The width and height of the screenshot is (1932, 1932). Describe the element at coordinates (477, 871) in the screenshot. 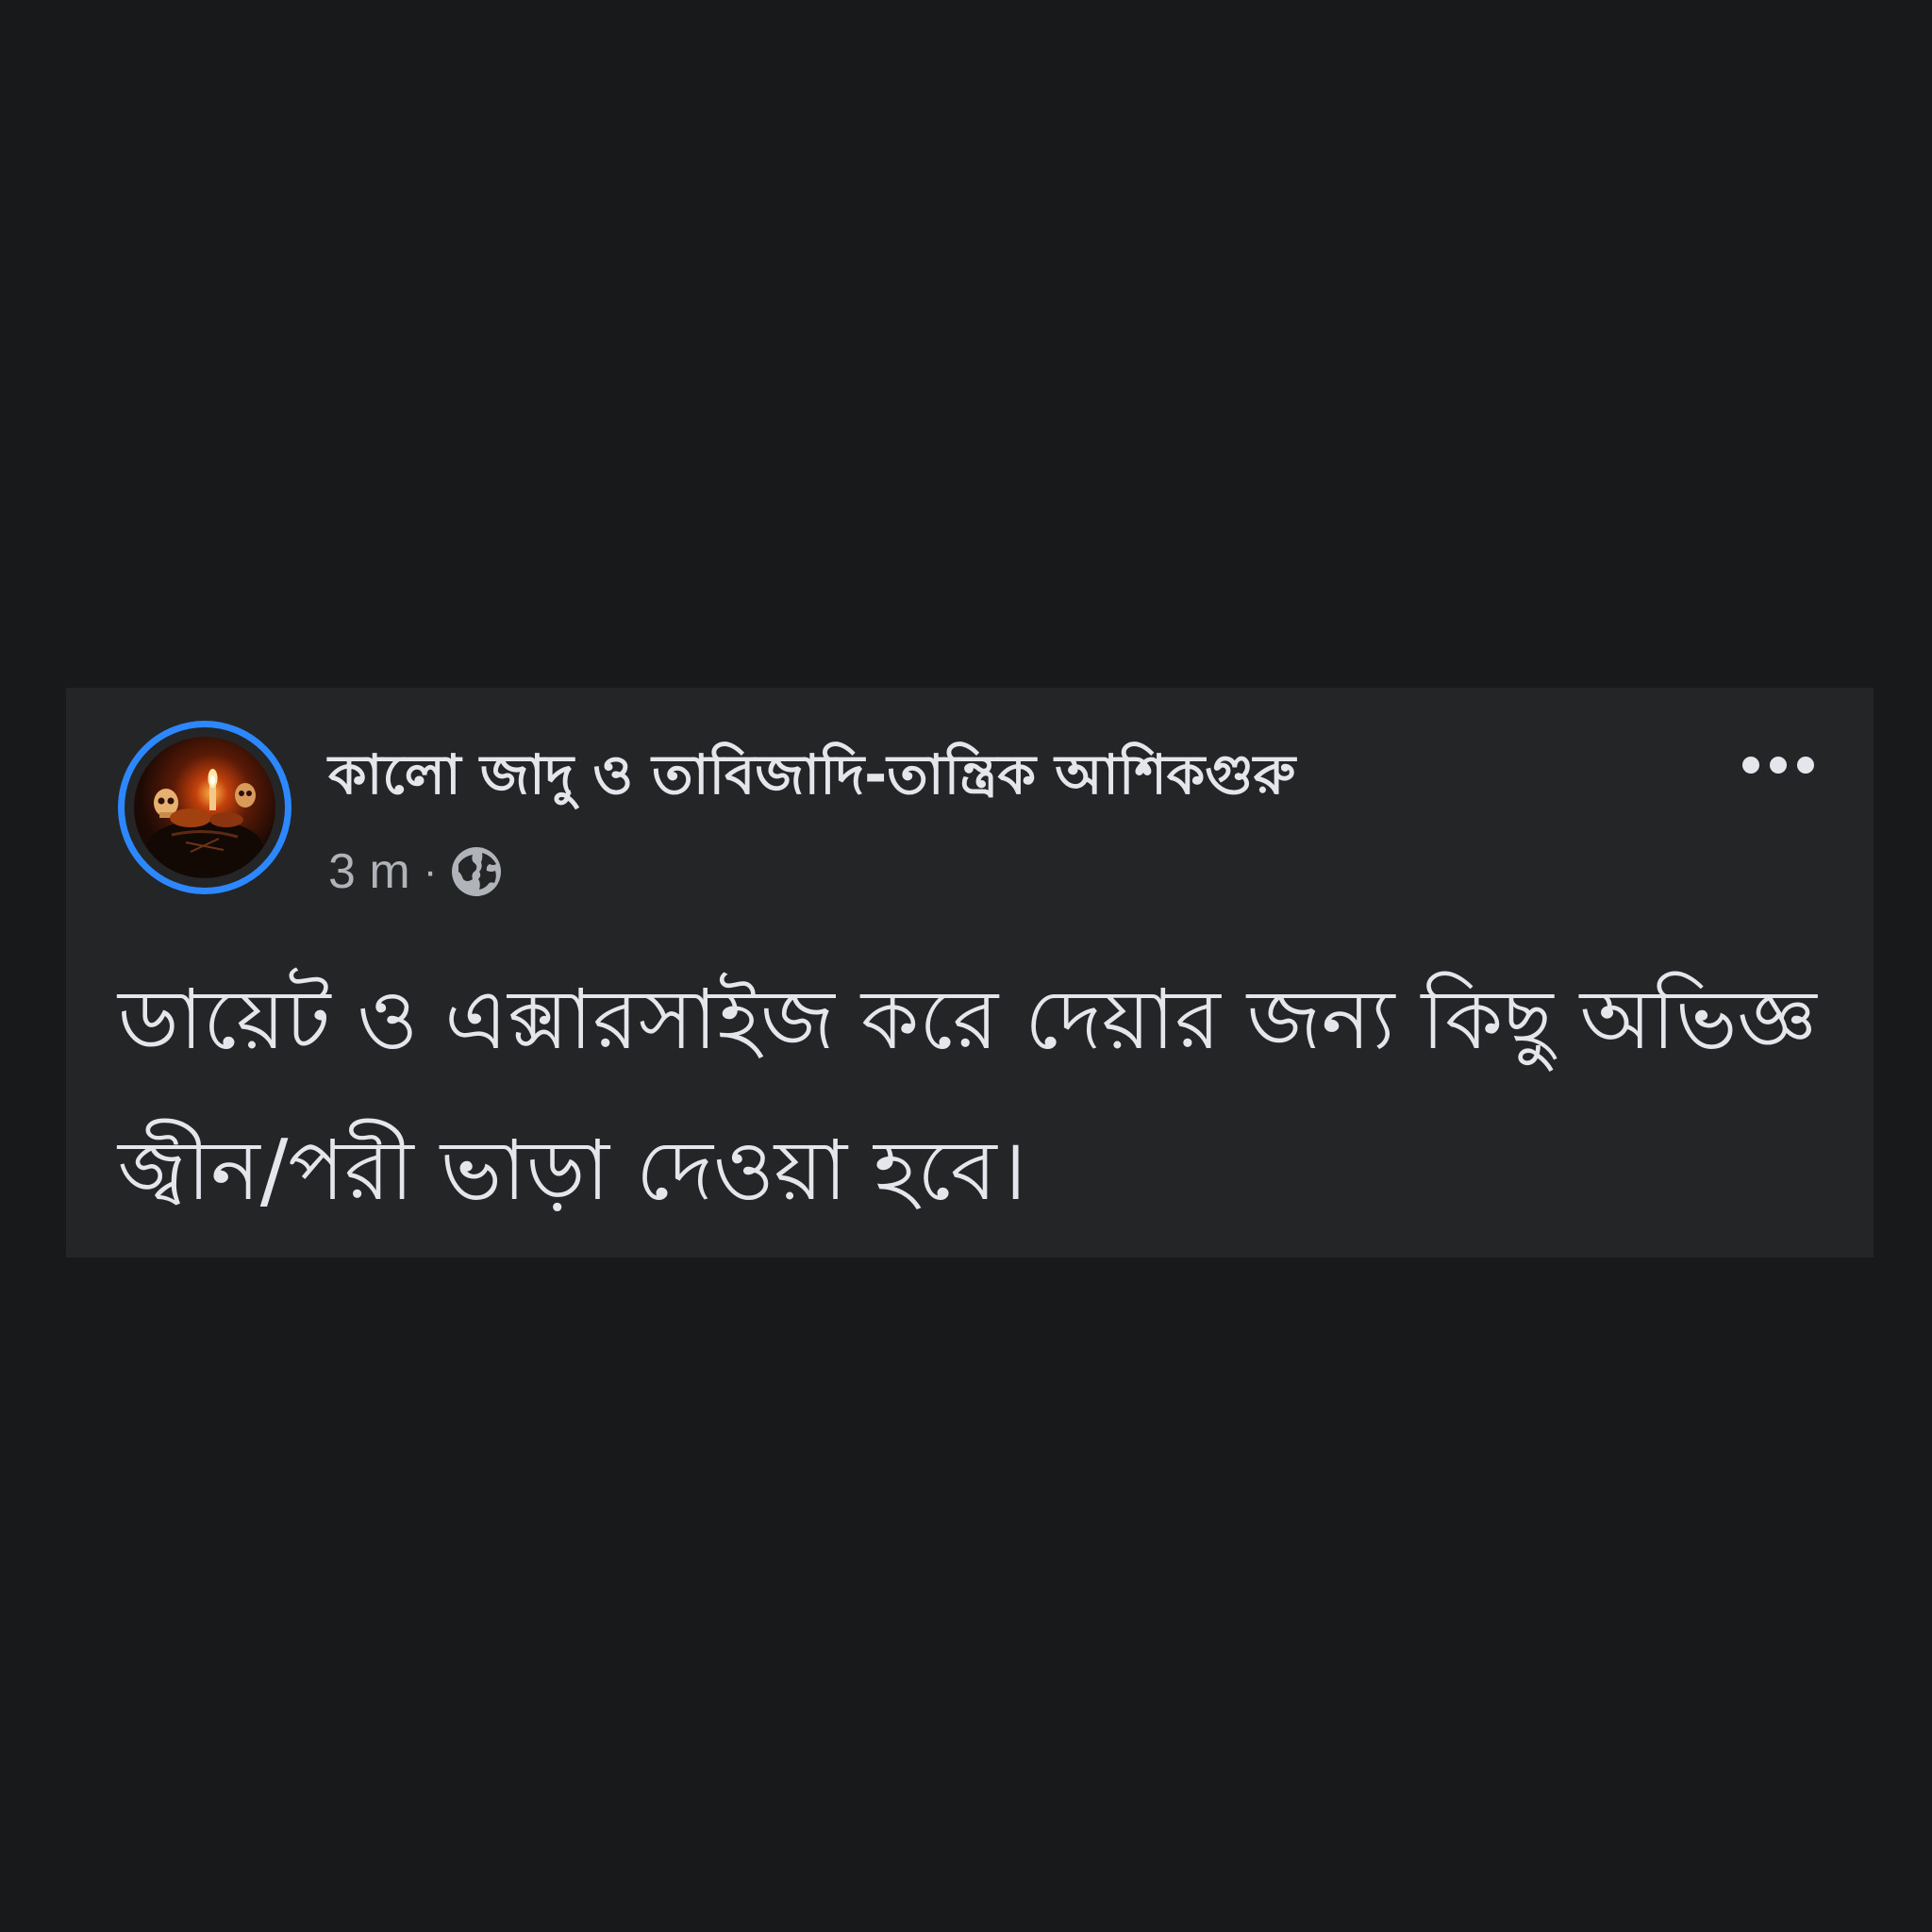

I see `globe-icon` at that location.